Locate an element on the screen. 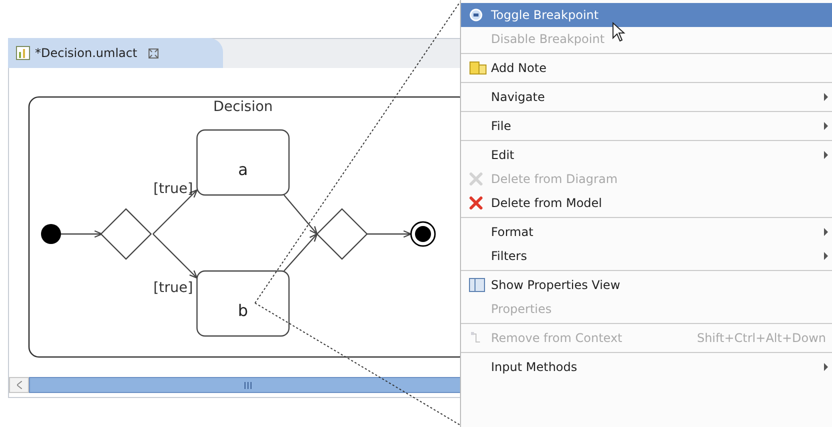 The image size is (832, 427). panel-icon is located at coordinates (477, 285).